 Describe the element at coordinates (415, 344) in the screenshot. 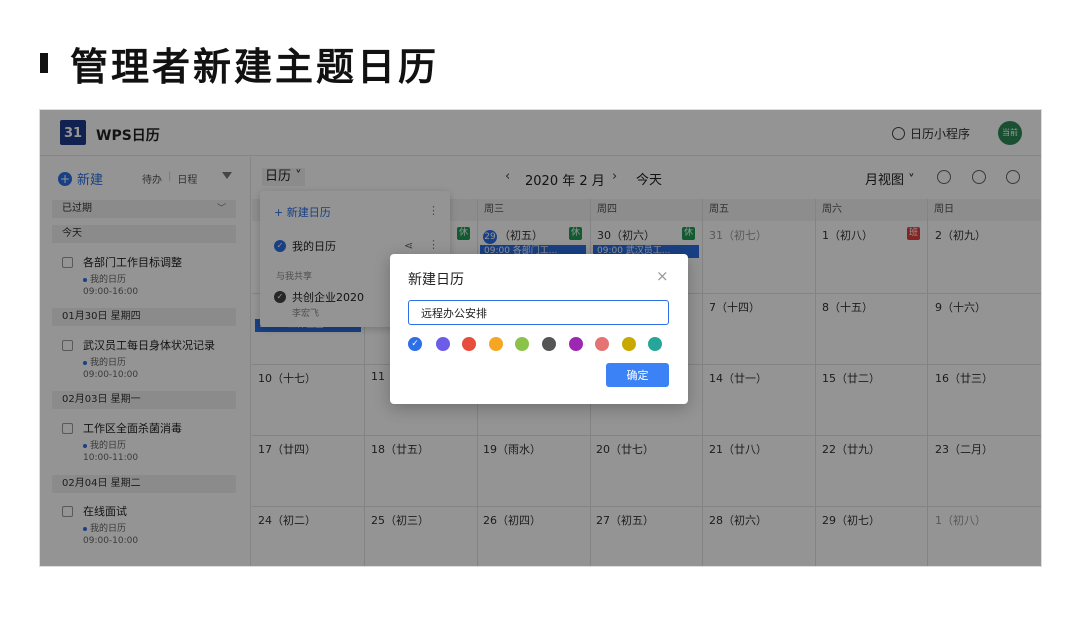

I see `color-swatch-selected: ✓` at that location.